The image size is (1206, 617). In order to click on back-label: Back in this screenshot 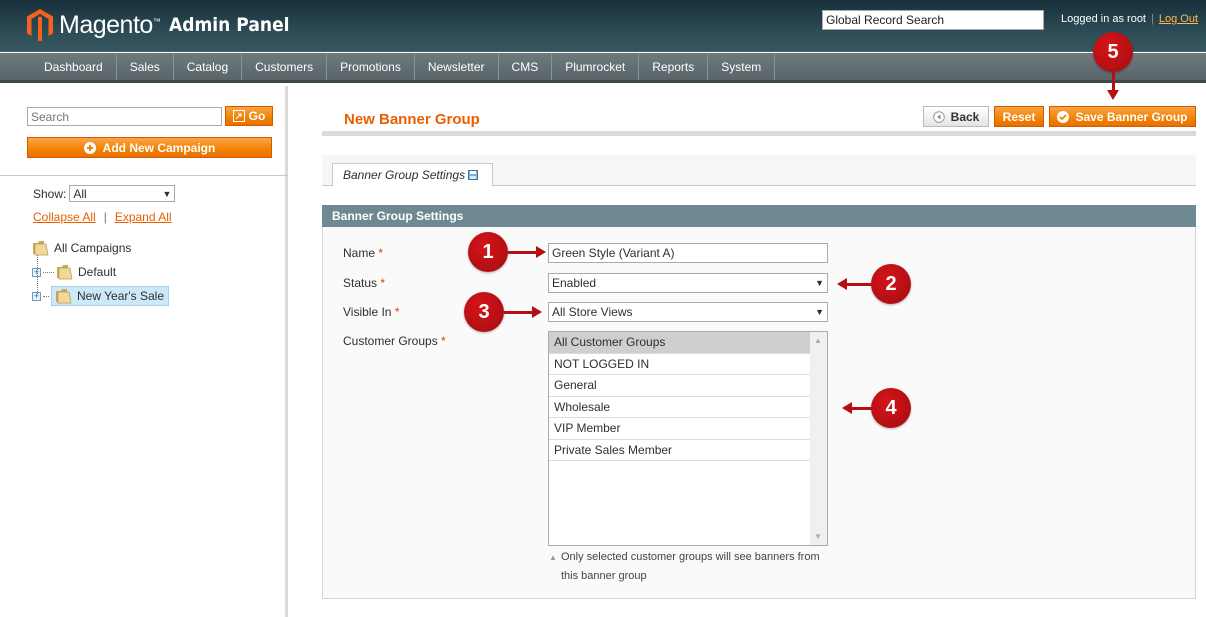, I will do `click(965, 116)`.